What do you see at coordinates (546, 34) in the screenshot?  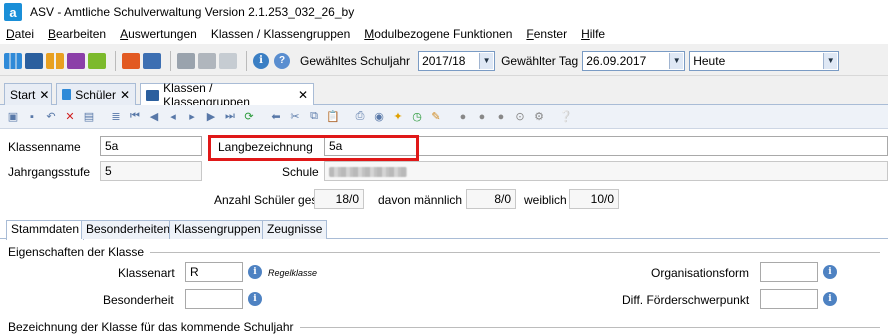 I see `menu-fenster: Fenster` at bounding box center [546, 34].